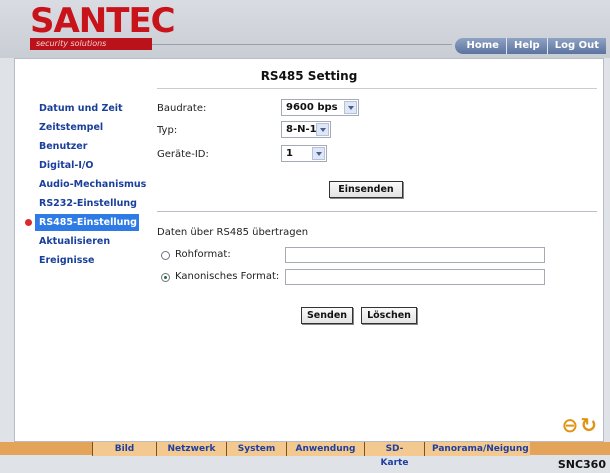  I want to click on sidebar-item-audio: Audio-Mechanismus, so click(88, 184).